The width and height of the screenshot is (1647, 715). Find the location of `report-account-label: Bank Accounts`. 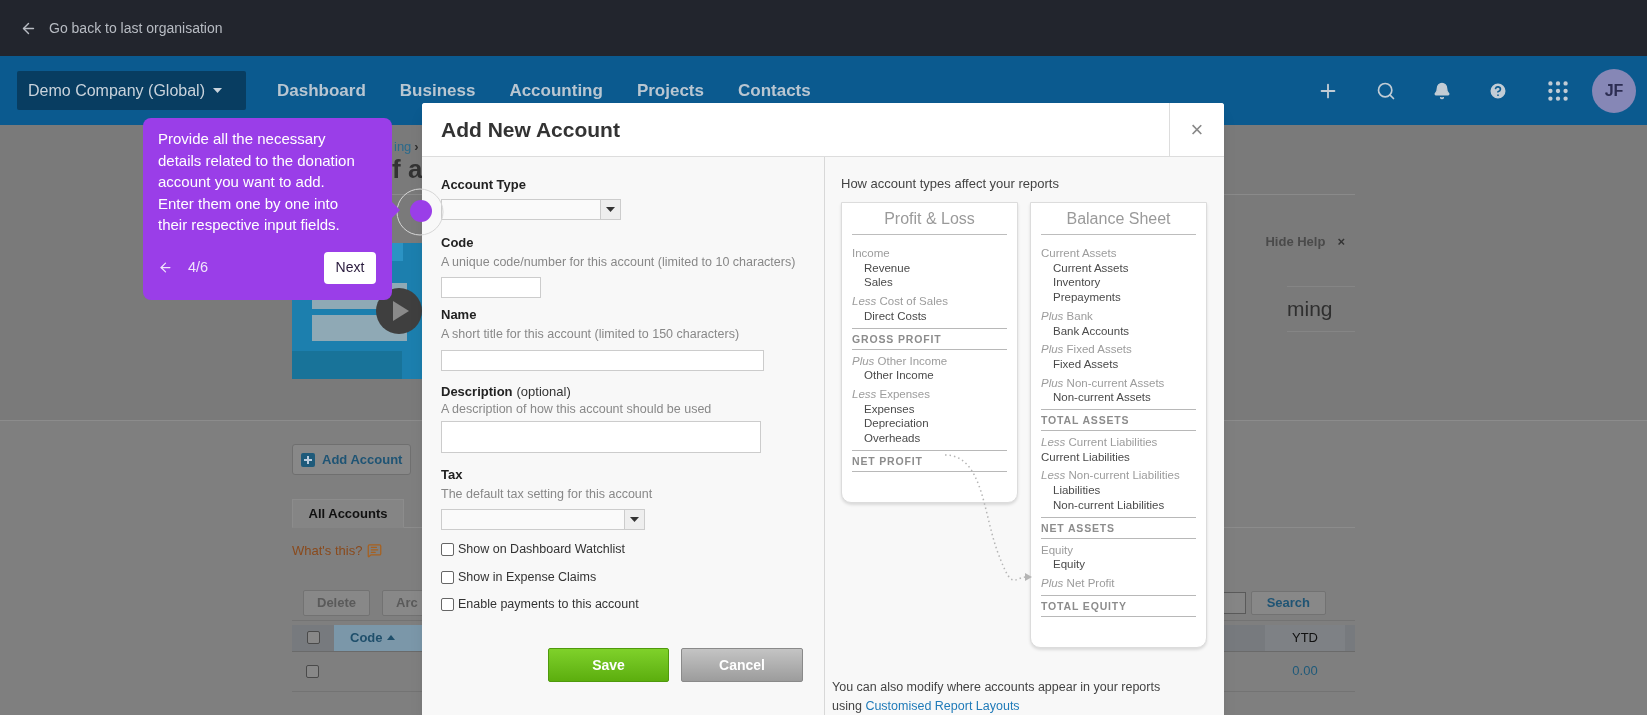

report-account-label: Bank Accounts is located at coordinates (1091, 331).